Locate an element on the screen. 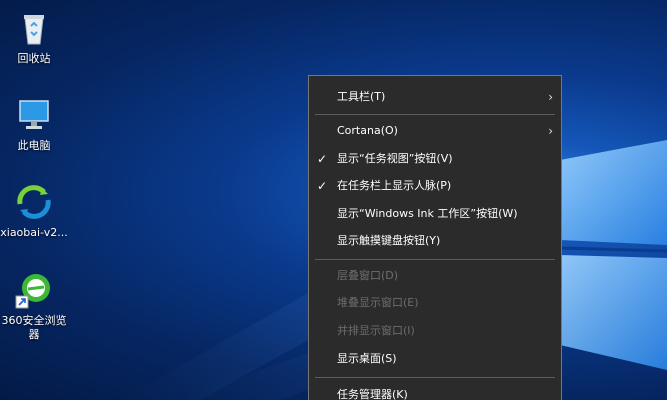  menu-item-label: 工具栏(T) is located at coordinates (361, 96).